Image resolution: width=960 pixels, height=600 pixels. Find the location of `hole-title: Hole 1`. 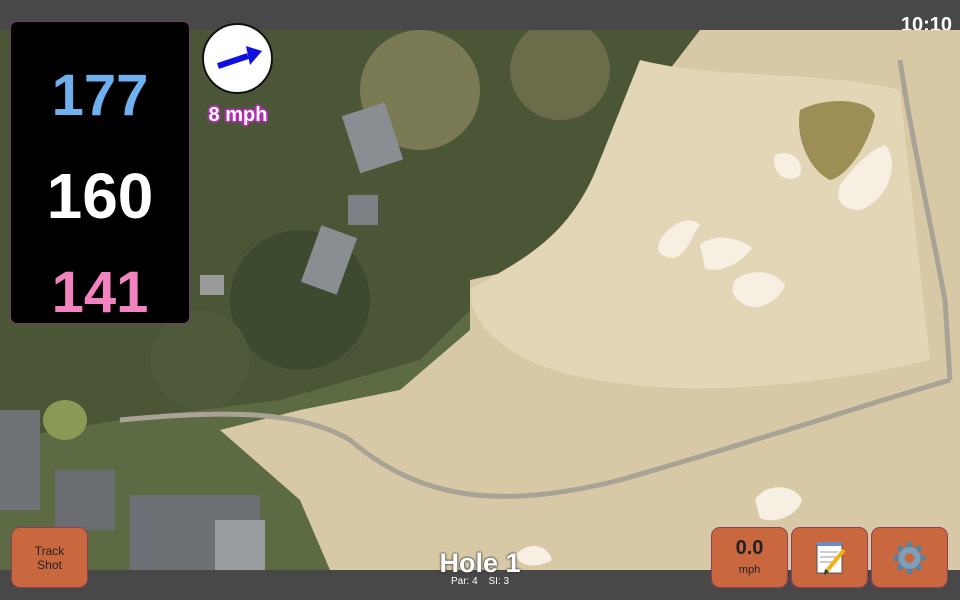

hole-title: Hole 1 is located at coordinates (480, 563).